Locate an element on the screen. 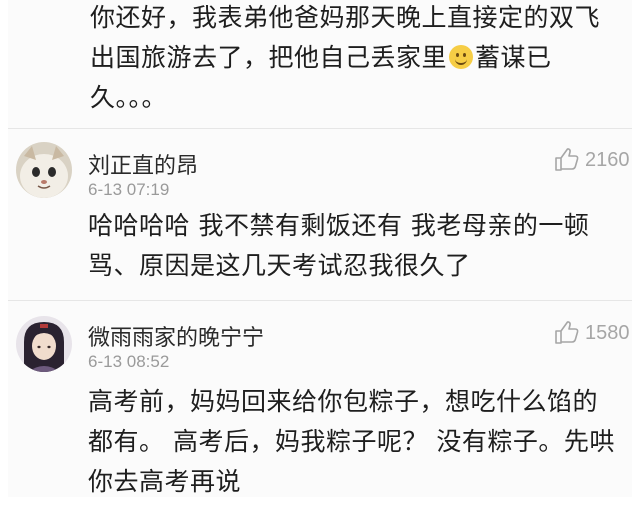 The width and height of the screenshot is (640, 507). comment-line: 你还好，我表弟他爸妈那天晚上直接定的双飞 is located at coordinates (345, 17).